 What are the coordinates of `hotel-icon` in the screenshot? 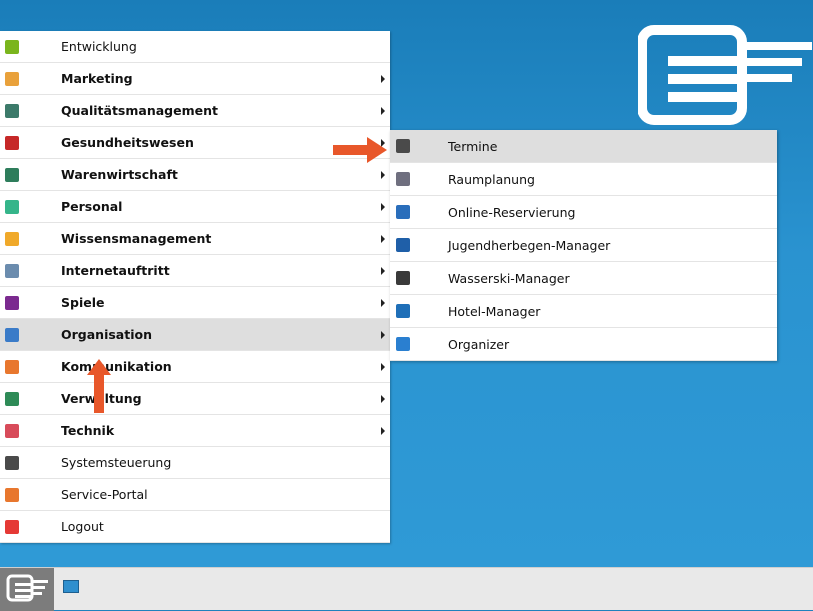 It's located at (403, 311).